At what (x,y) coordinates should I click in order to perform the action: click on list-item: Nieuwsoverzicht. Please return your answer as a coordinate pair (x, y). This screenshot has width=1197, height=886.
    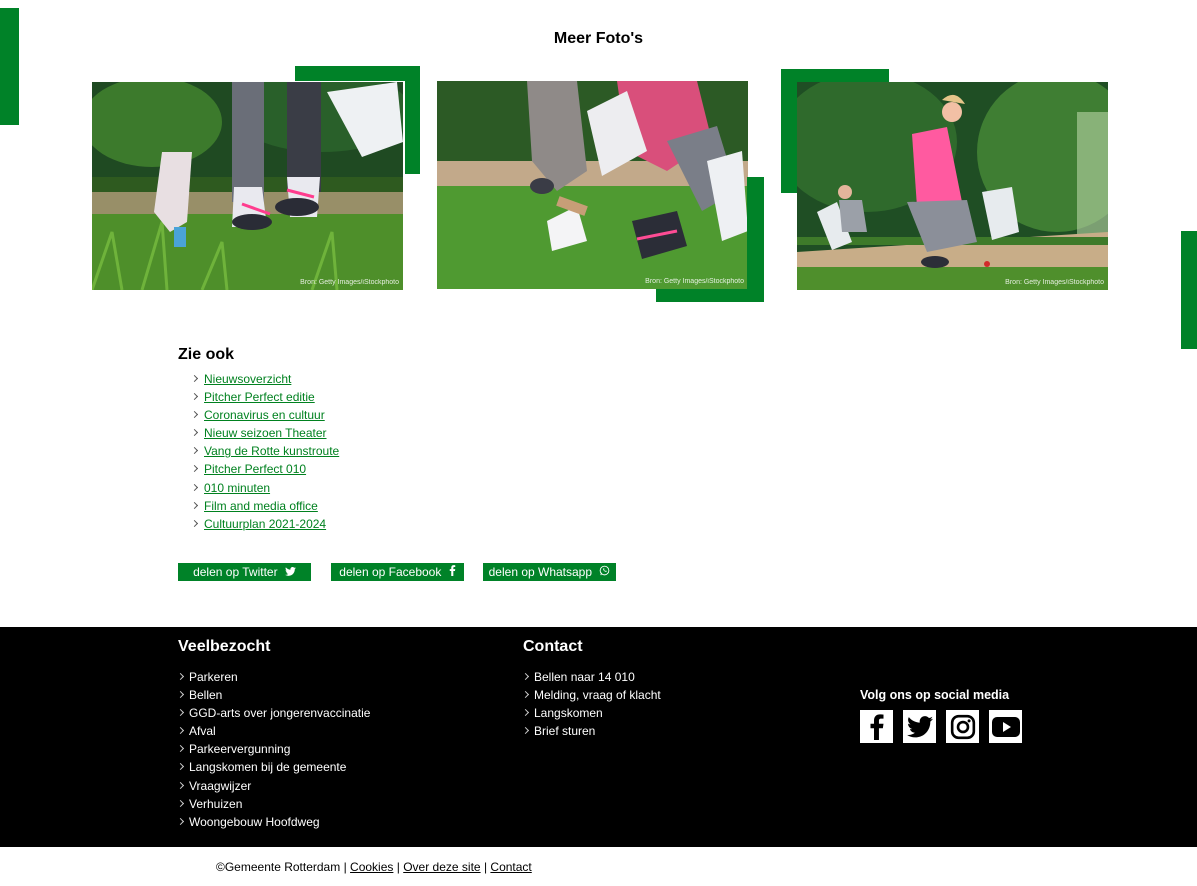
    Looking at the image, I should click on (264, 379).